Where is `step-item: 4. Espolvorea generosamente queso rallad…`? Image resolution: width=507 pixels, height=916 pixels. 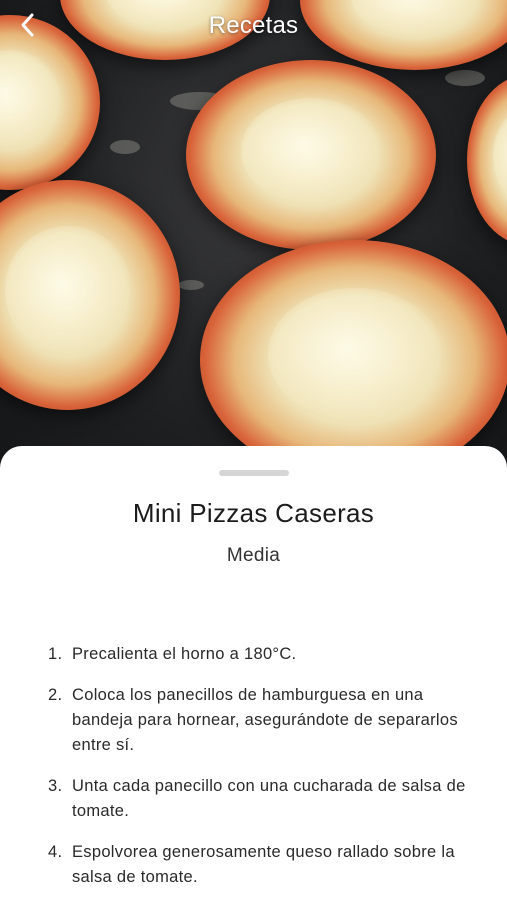 step-item: 4. Espolvorea generosamente queso rallad… is located at coordinates (265, 865).